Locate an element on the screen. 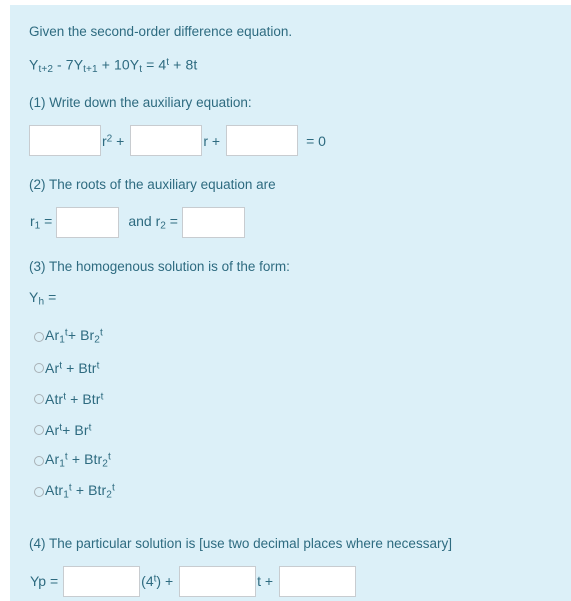  option-row-6: Atr1t + Btr2t is located at coordinates (300, 492).